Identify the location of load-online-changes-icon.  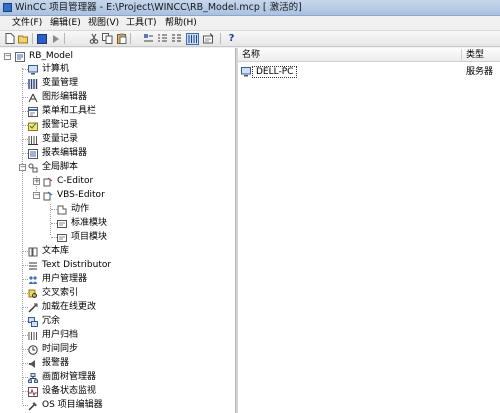
(33, 308).